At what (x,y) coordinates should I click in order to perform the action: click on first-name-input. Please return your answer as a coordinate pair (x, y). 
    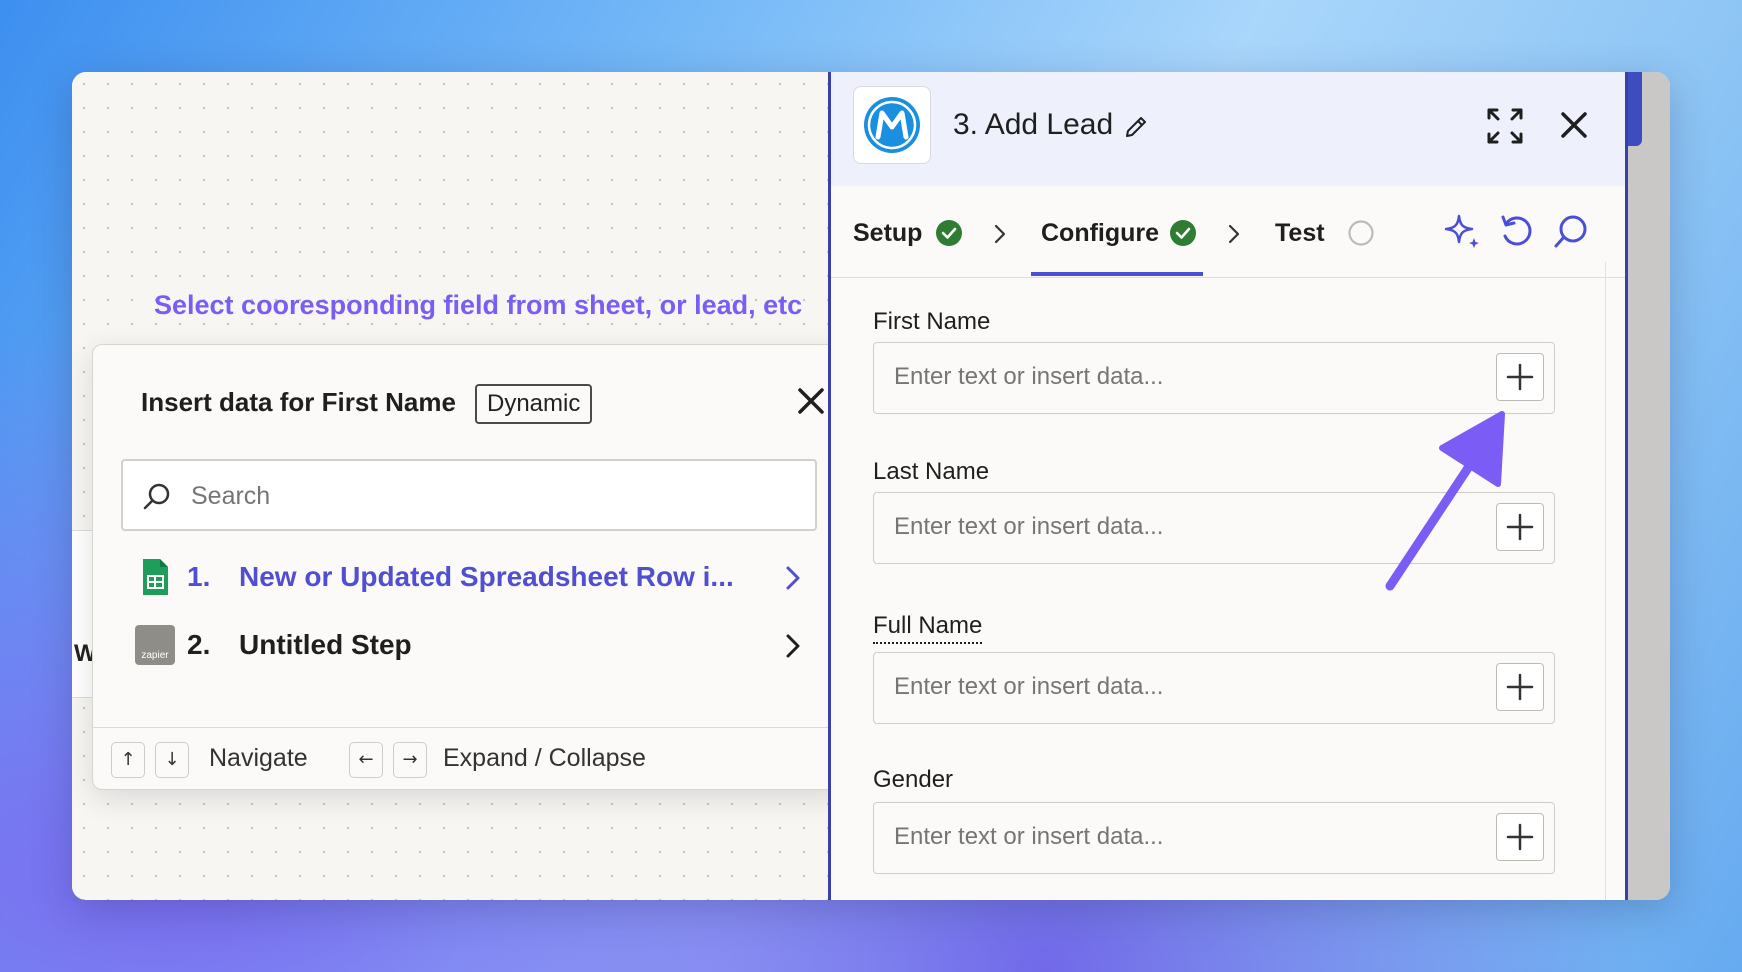
    Looking at the image, I should click on (1174, 377).